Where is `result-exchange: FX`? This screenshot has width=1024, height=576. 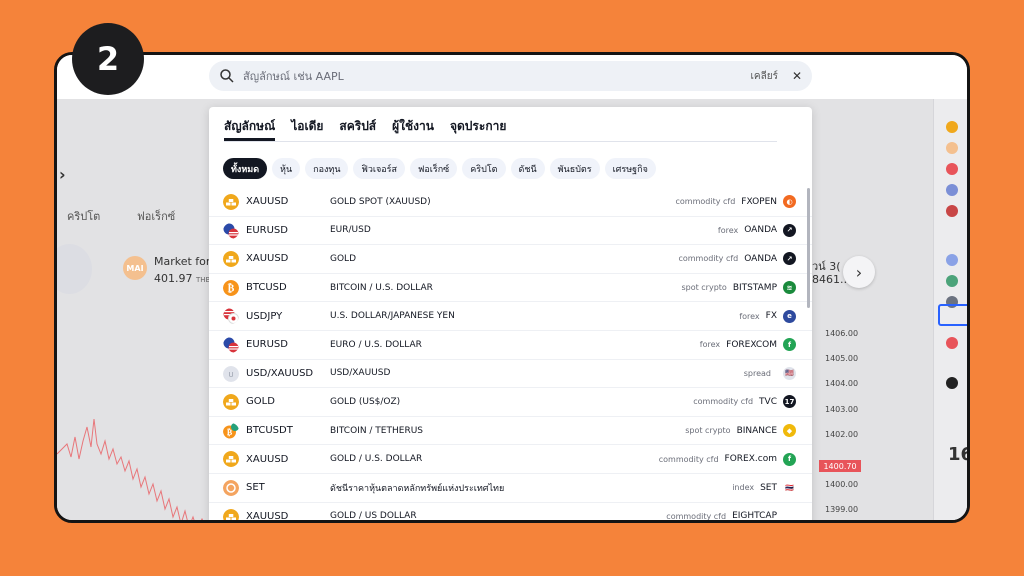
result-exchange: FX is located at coordinates (771, 316).